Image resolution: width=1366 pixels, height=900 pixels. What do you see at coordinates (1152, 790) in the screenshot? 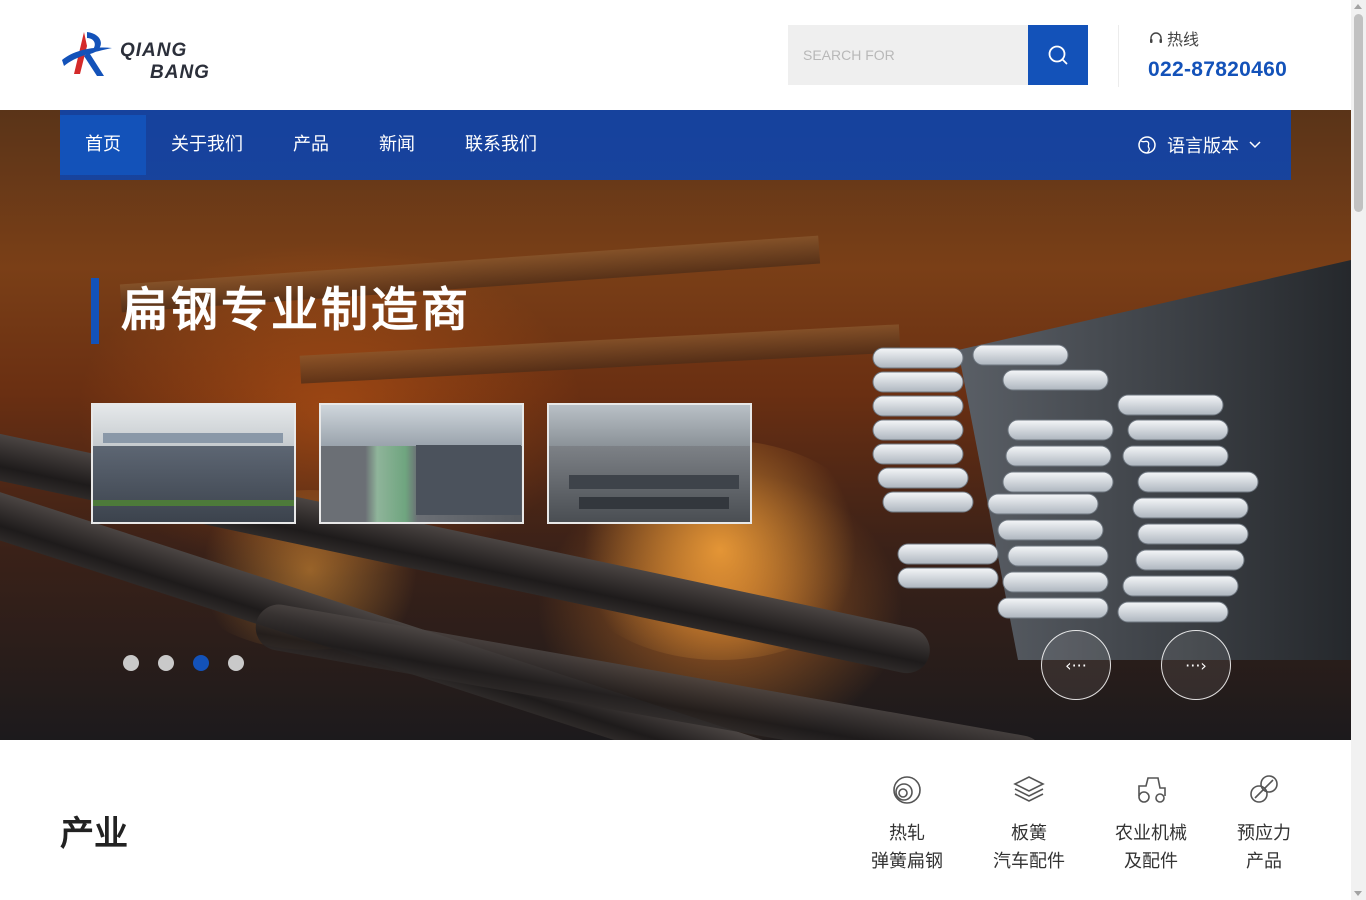
I see `tractor-icon` at bounding box center [1152, 790].